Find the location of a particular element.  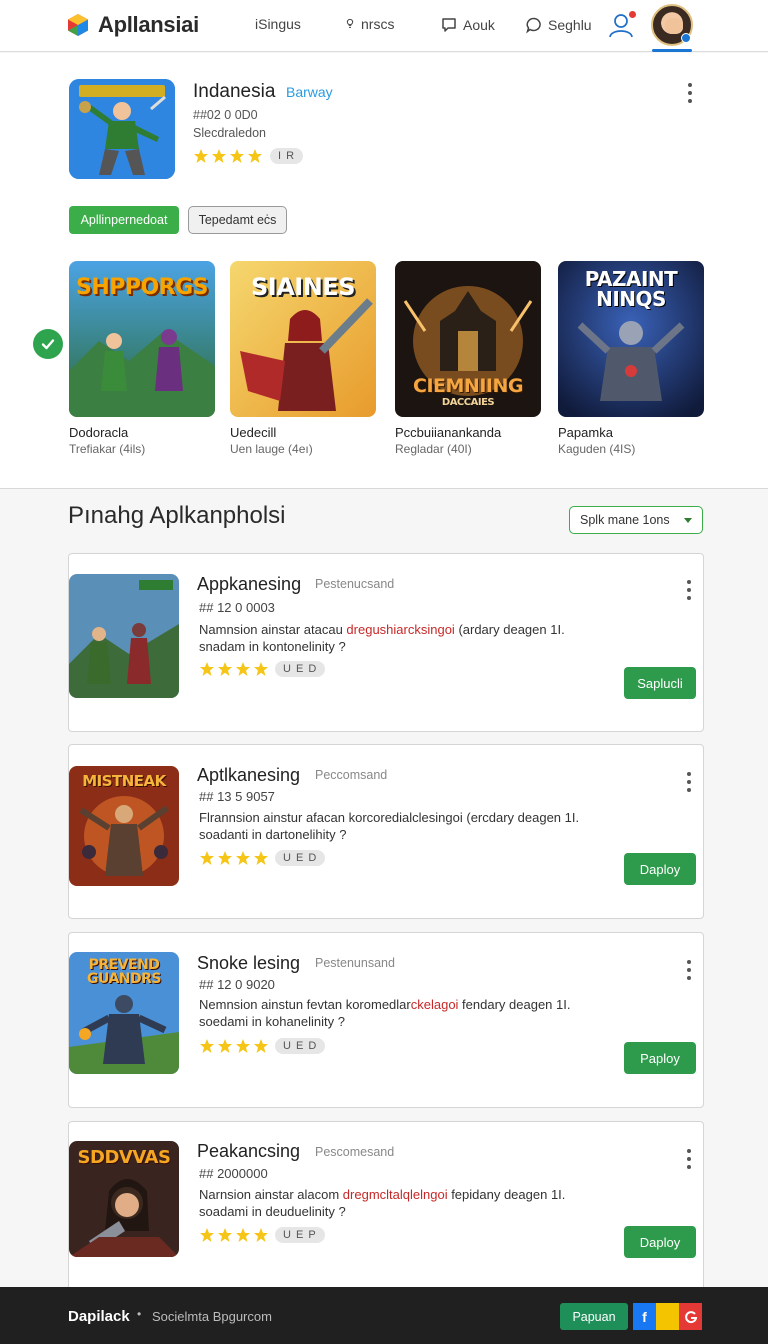

featured-app-subtitle: Slecdraledon is located at coordinates (229, 133).